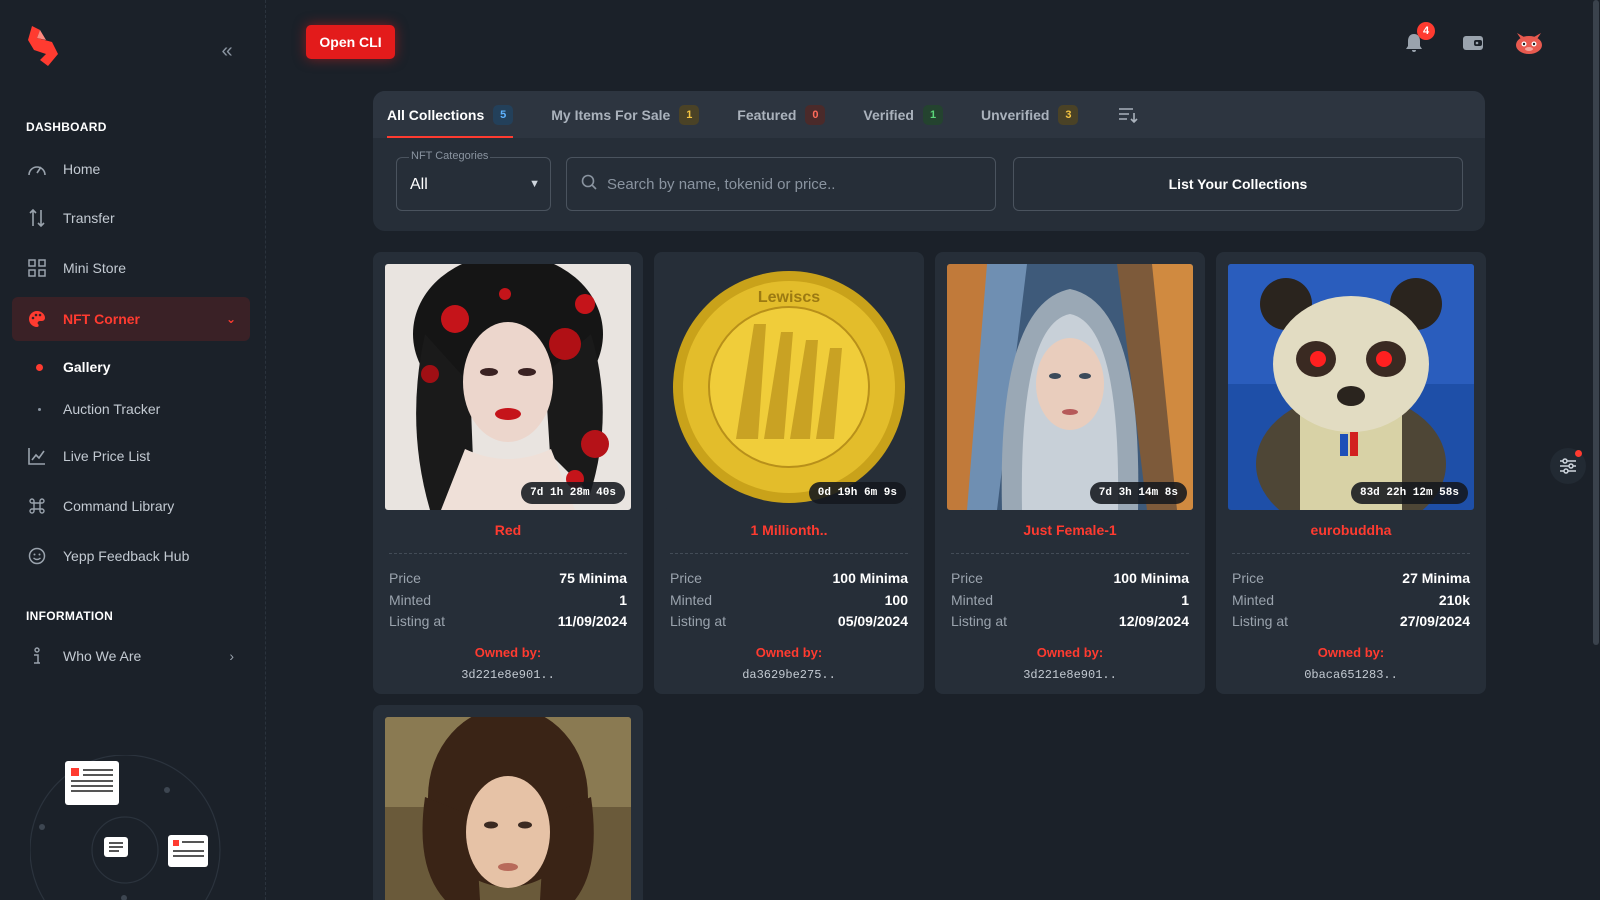 The image size is (1600, 900). I want to click on sidebar-subitem-gallery: Gallery, so click(131, 367).